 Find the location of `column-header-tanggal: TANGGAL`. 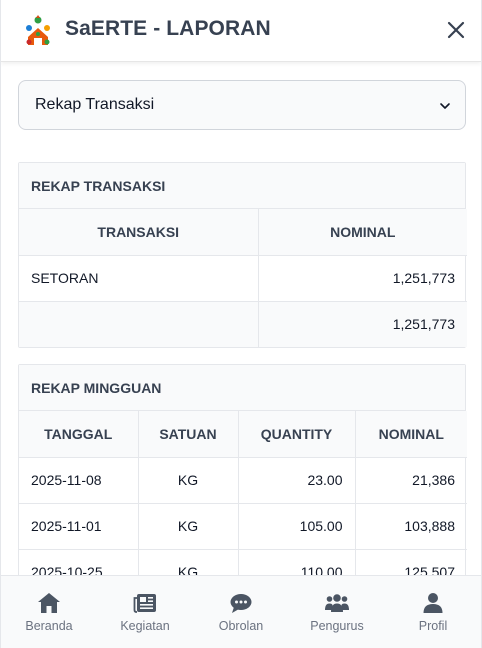

column-header-tanggal: TANGGAL is located at coordinates (78, 434).